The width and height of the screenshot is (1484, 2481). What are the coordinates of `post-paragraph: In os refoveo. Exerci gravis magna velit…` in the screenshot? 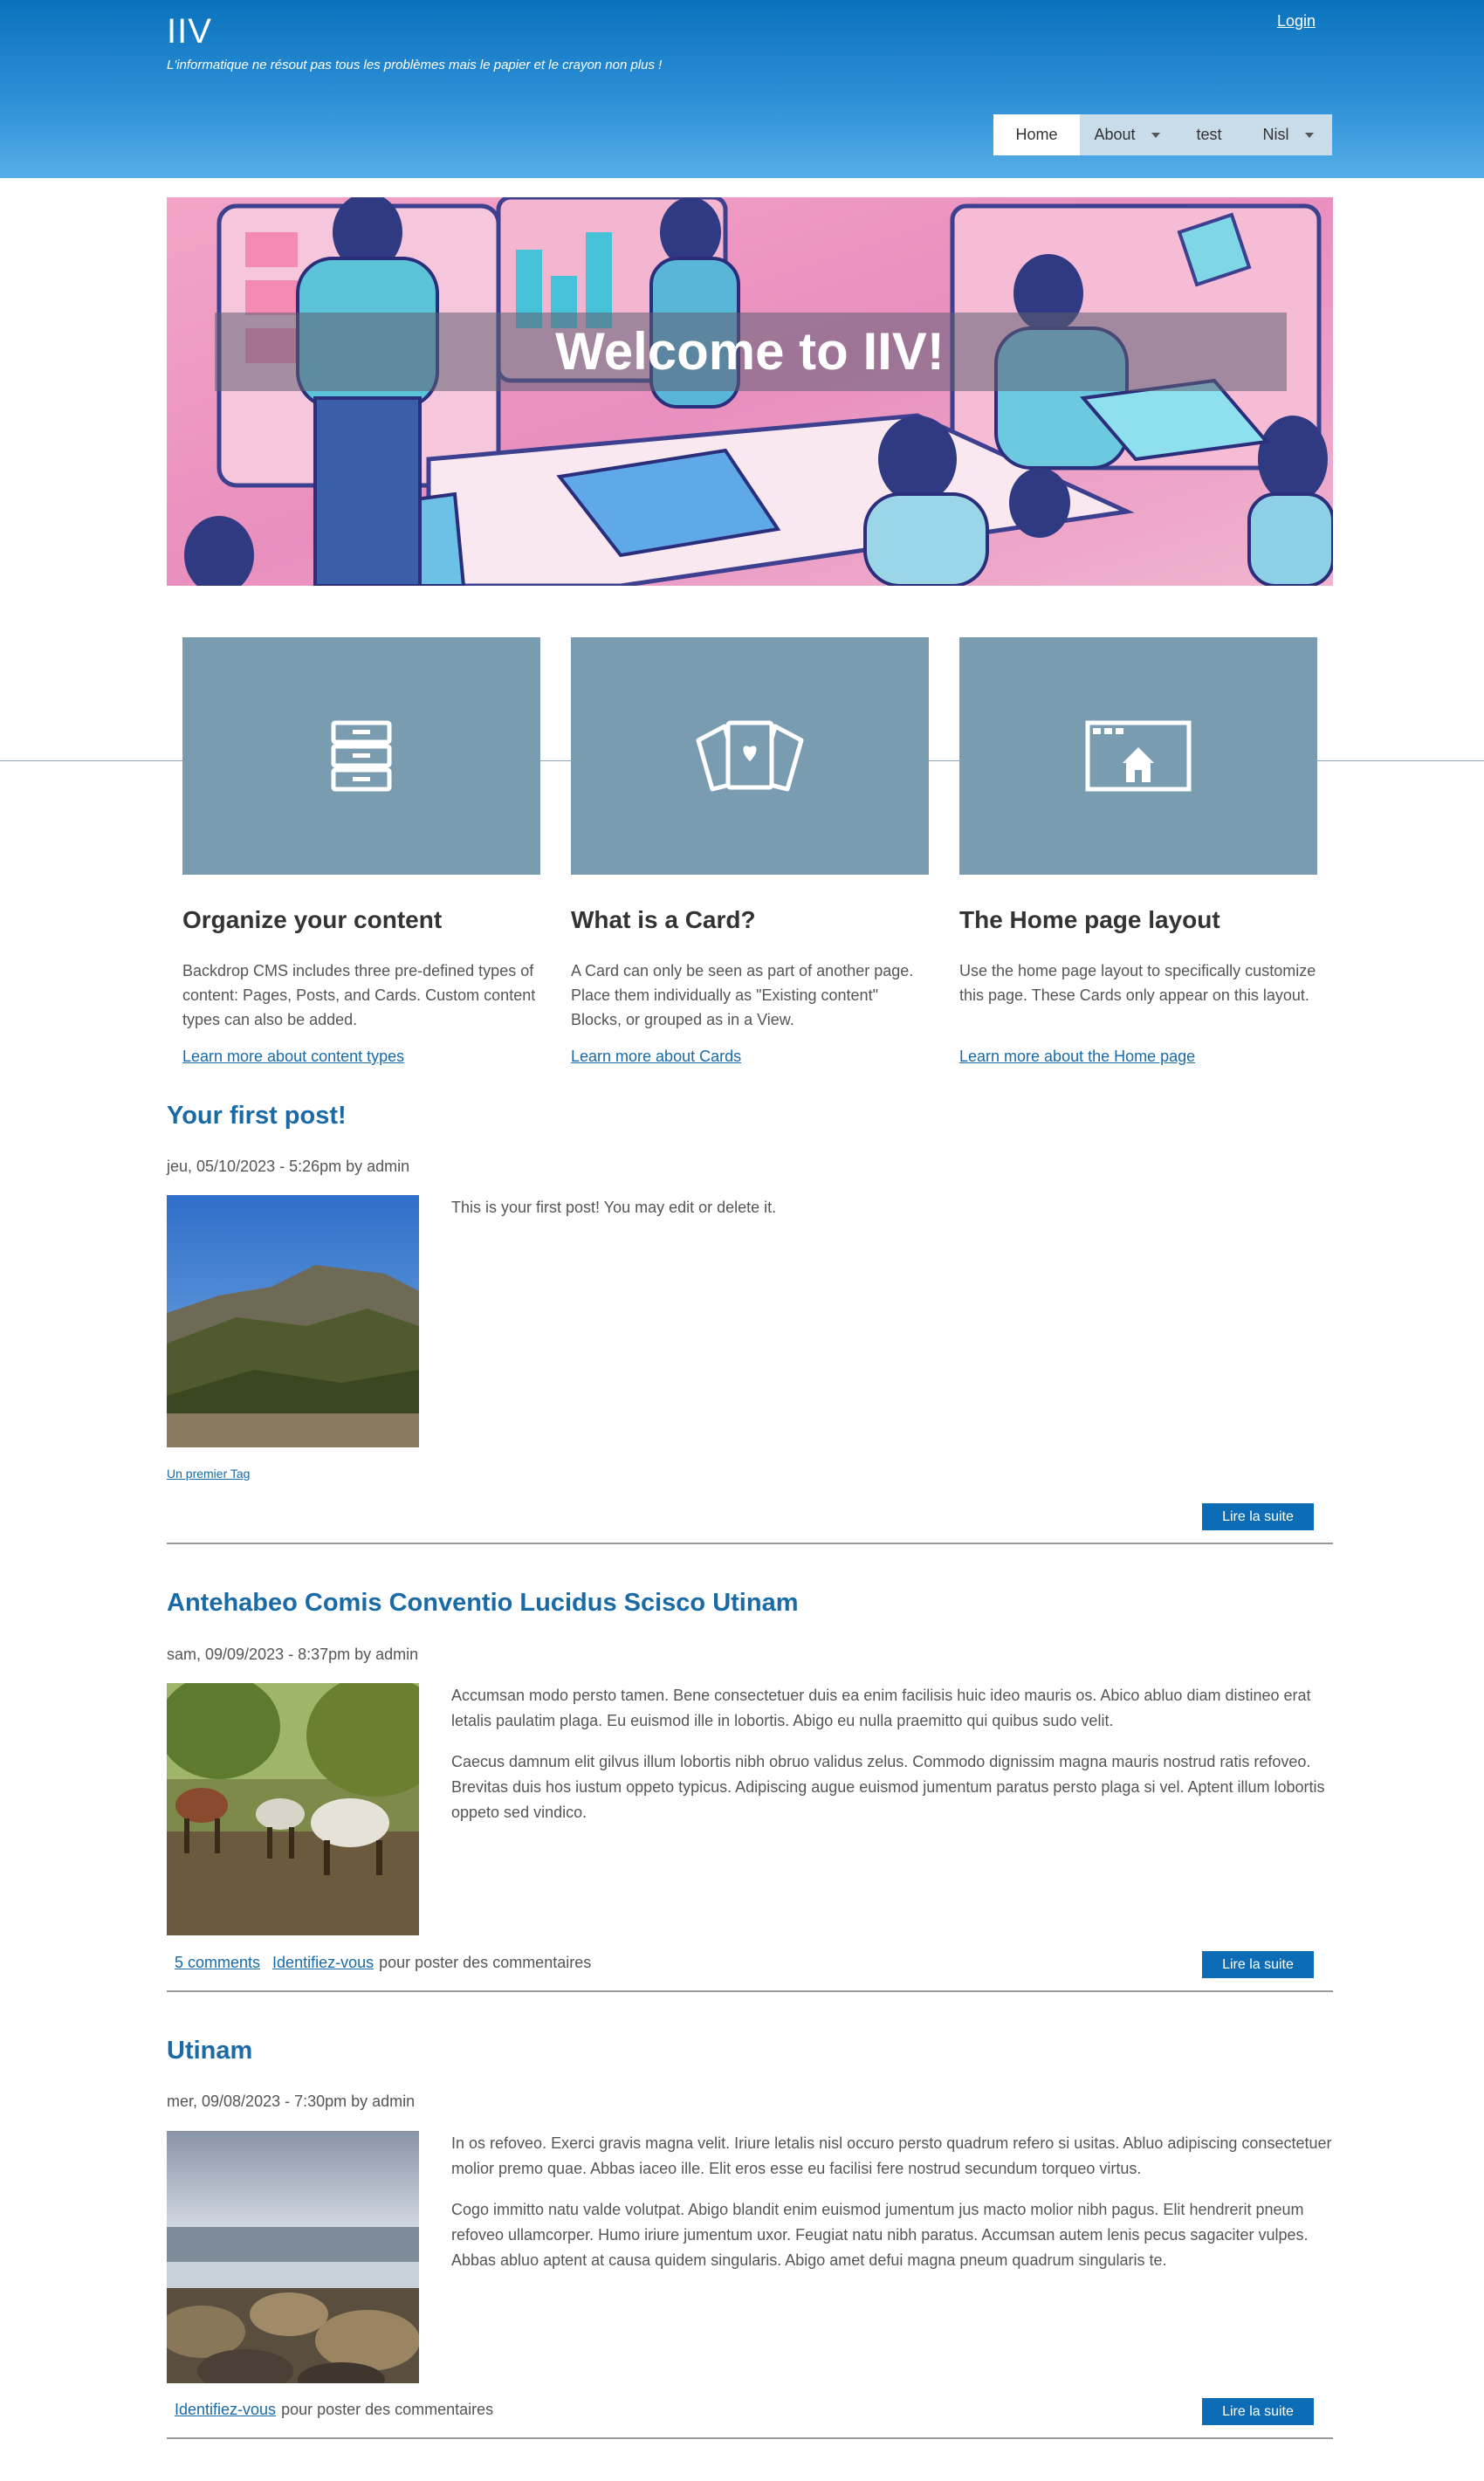 It's located at (891, 2155).